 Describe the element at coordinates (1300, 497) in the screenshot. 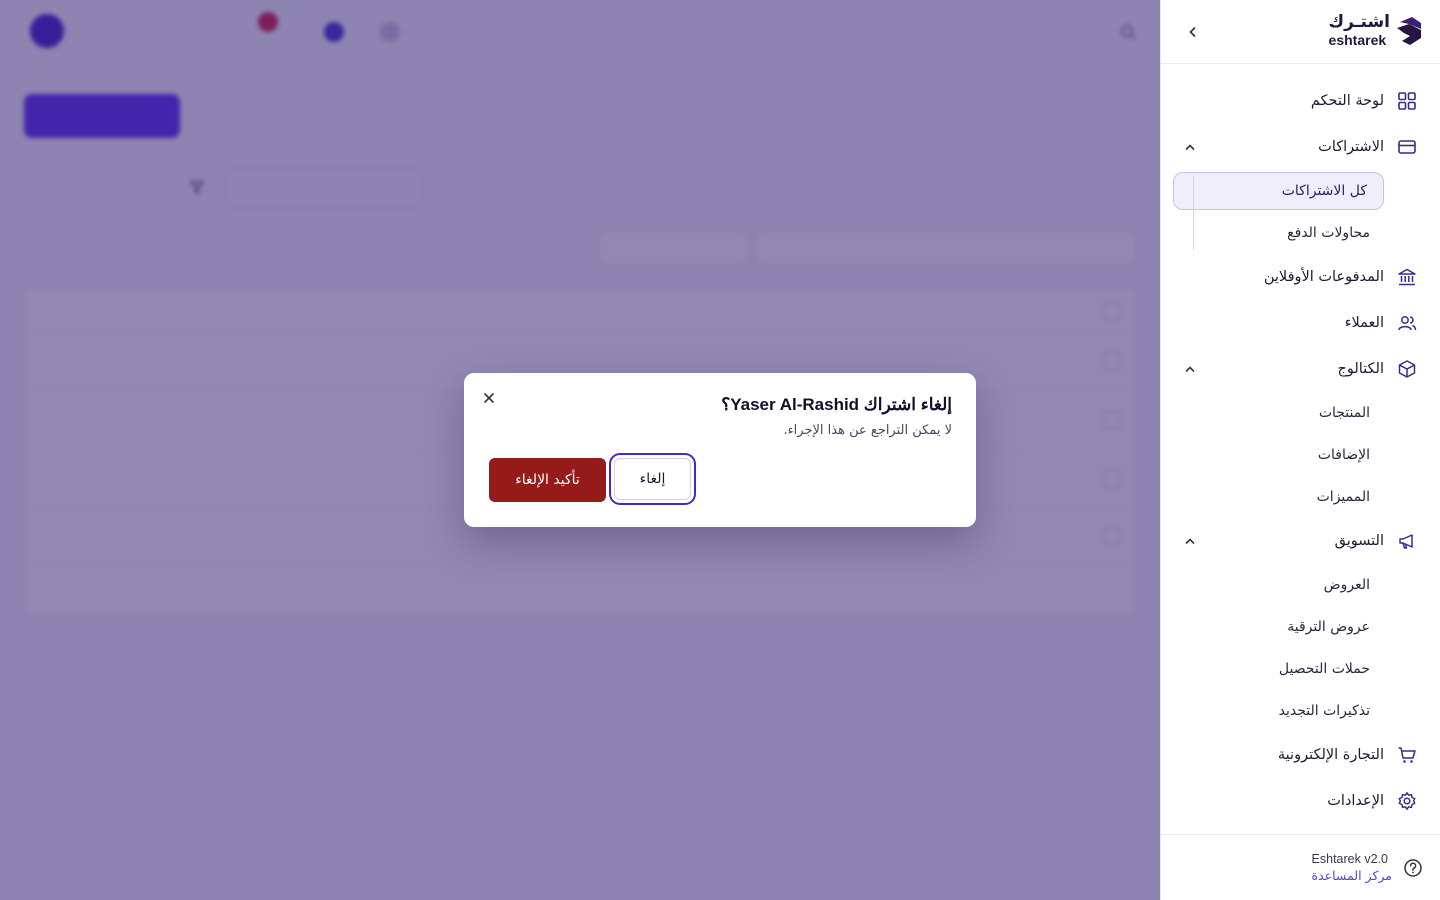

I see `sidebar-item-features: المميزات` at that location.